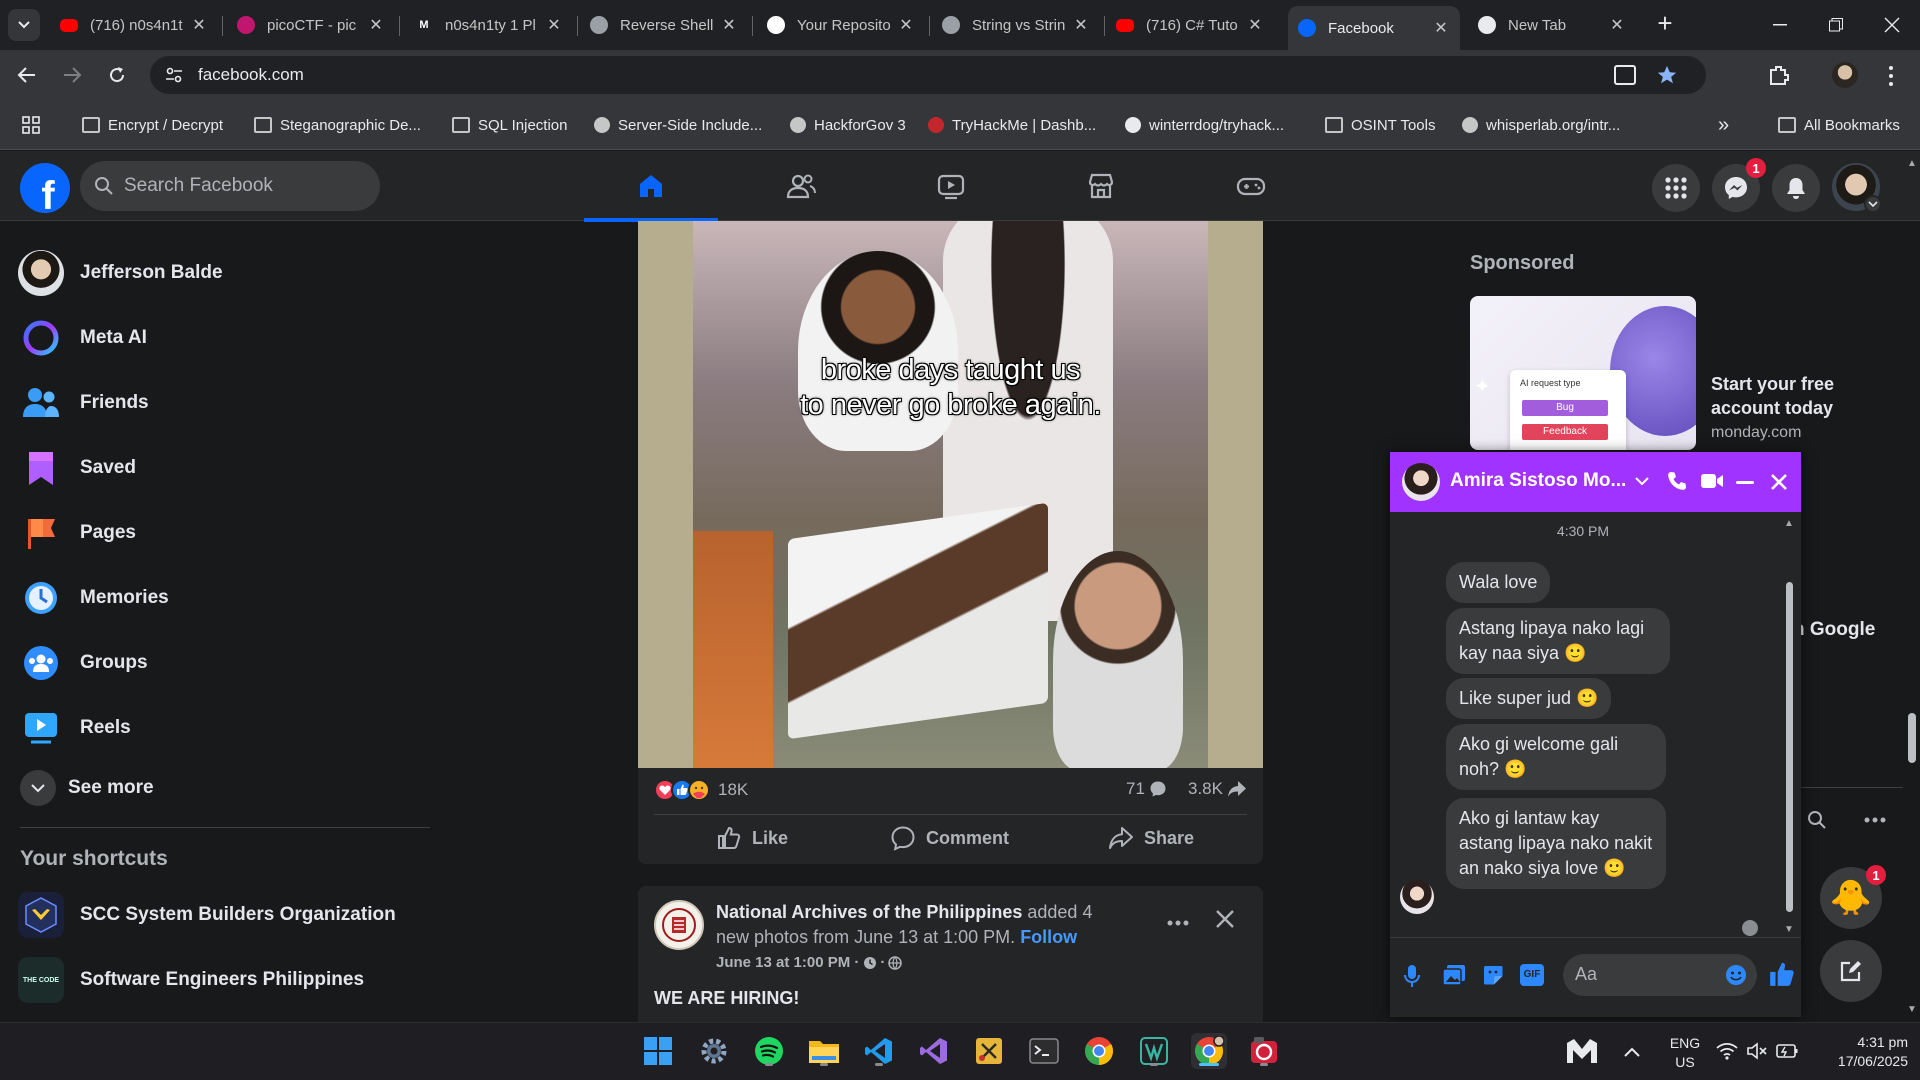 The height and width of the screenshot is (1080, 1920). I want to click on browser-tab: (716) n0s4n1t ✕, so click(134, 25).